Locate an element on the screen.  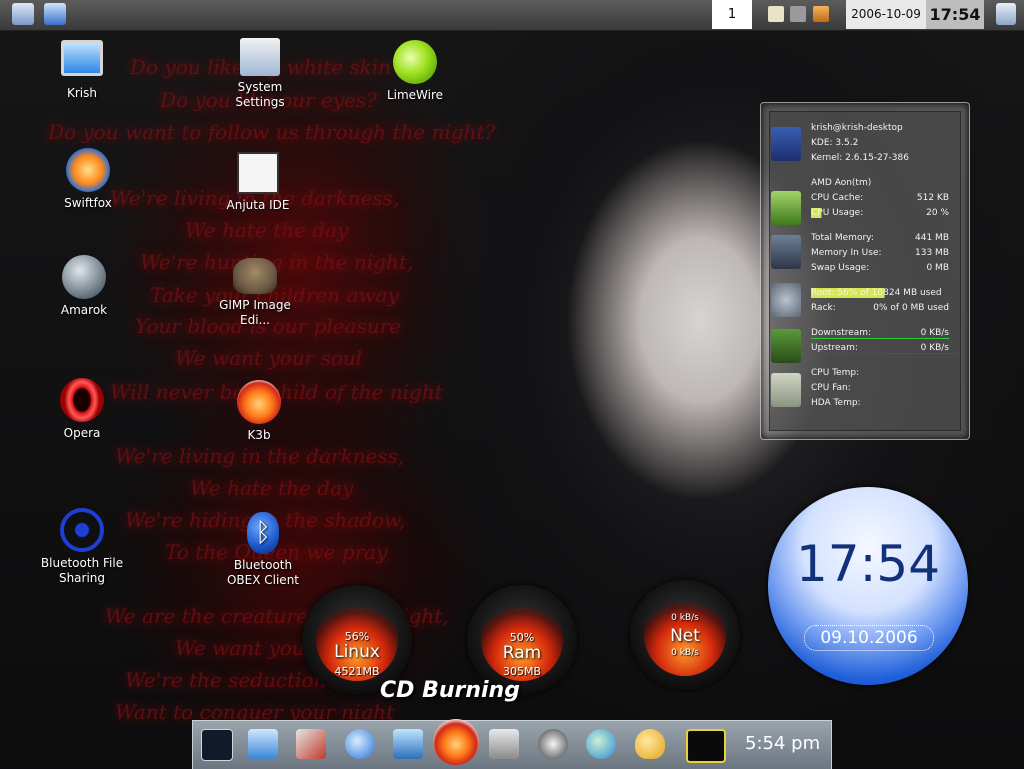
down-label: Downstream: is located at coordinates (841, 333).